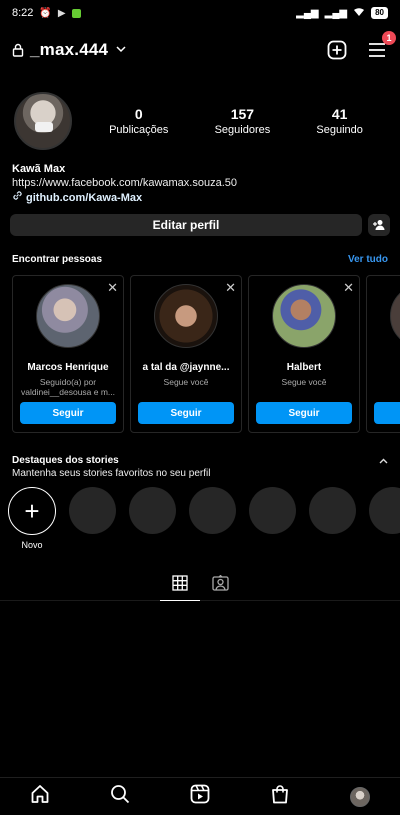 The width and height of the screenshot is (400, 815). Describe the element at coordinates (39, 169) in the screenshot. I see `profile-name: Kawã Max` at that location.